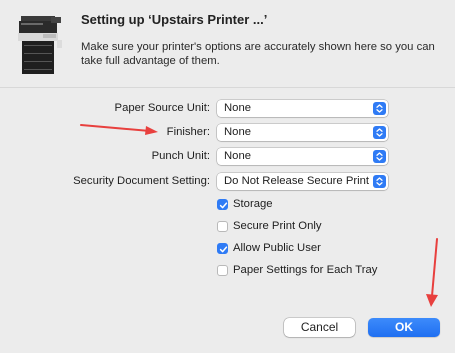 Image resolution: width=455 pixels, height=353 pixels. I want to click on paper-source-unit-label: Paper Source Unit:, so click(162, 108).